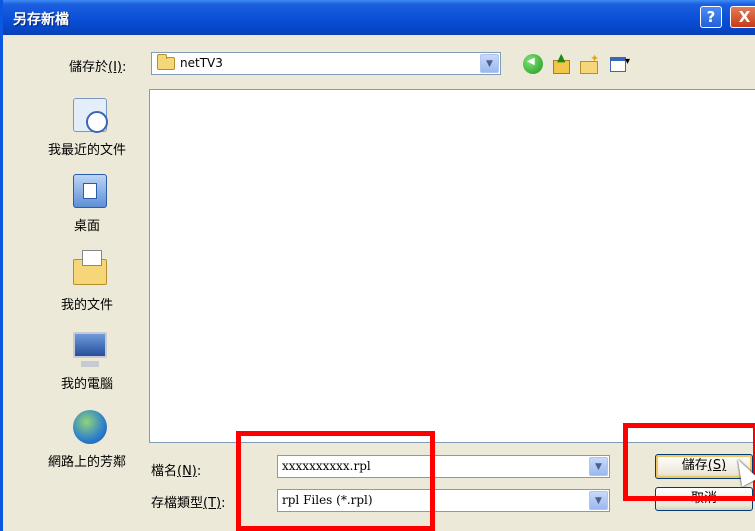 The width and height of the screenshot is (755, 531). I want to click on place-desktop: 桌面, so click(87, 203).